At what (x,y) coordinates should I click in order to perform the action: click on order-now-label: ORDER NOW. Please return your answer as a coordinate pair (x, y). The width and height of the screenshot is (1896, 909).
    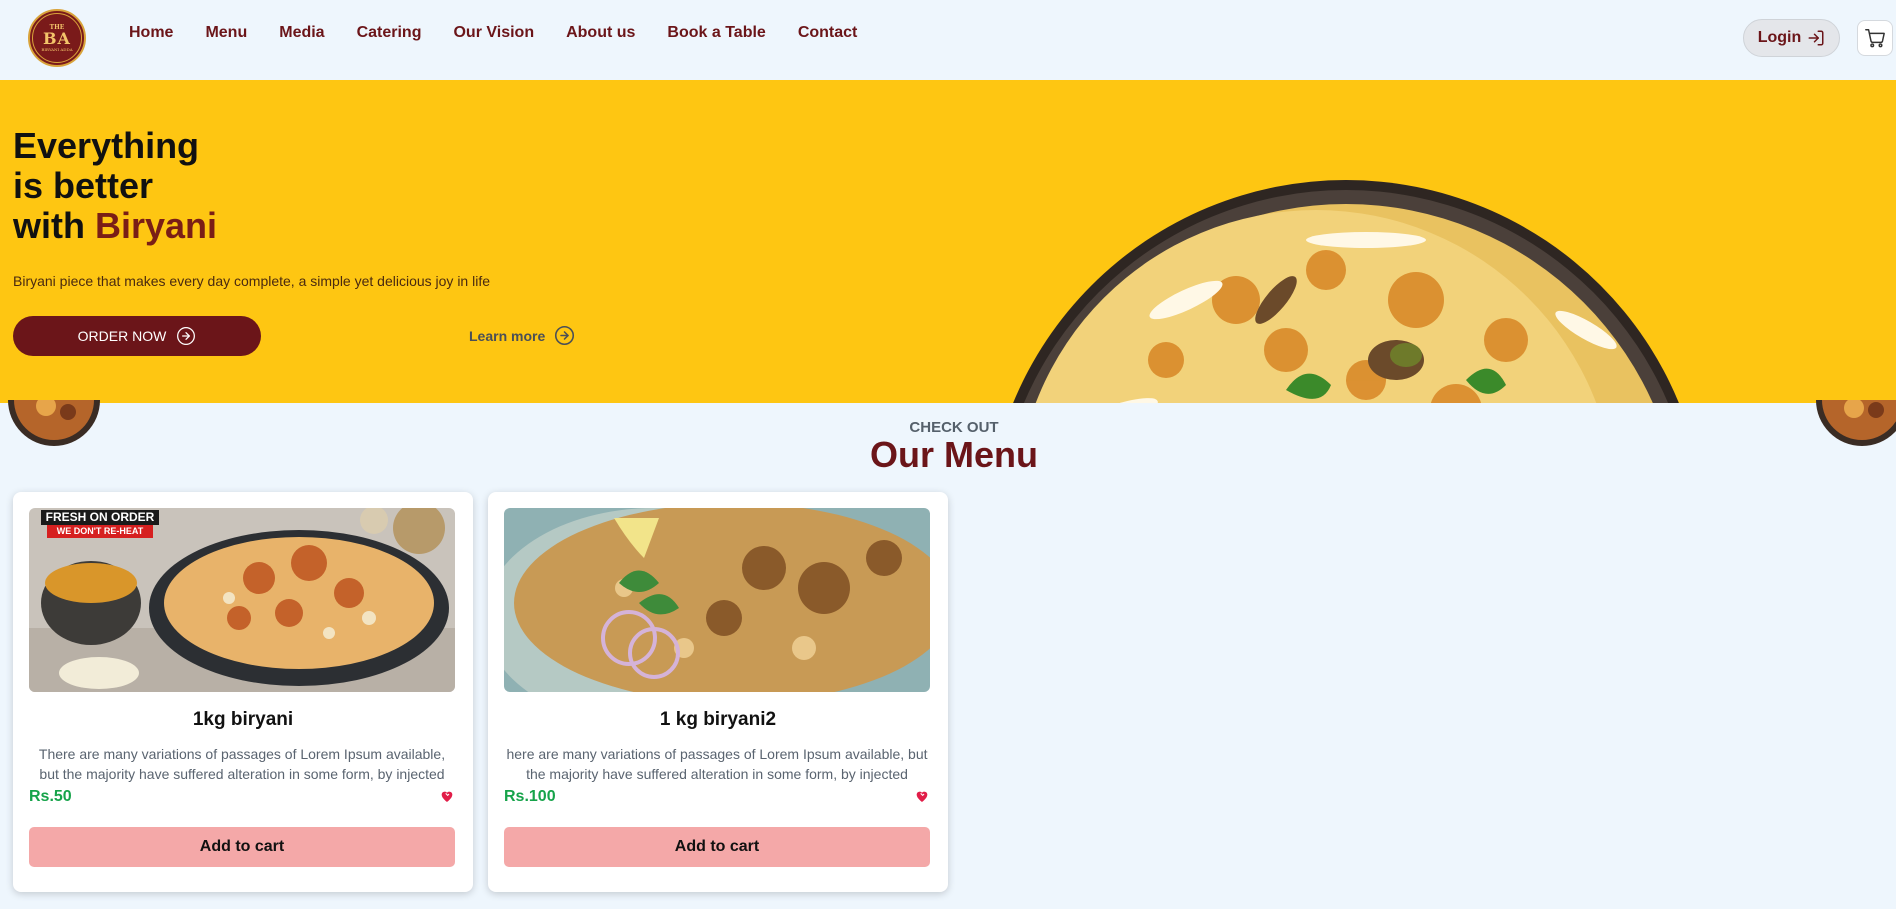
    Looking at the image, I should click on (122, 336).